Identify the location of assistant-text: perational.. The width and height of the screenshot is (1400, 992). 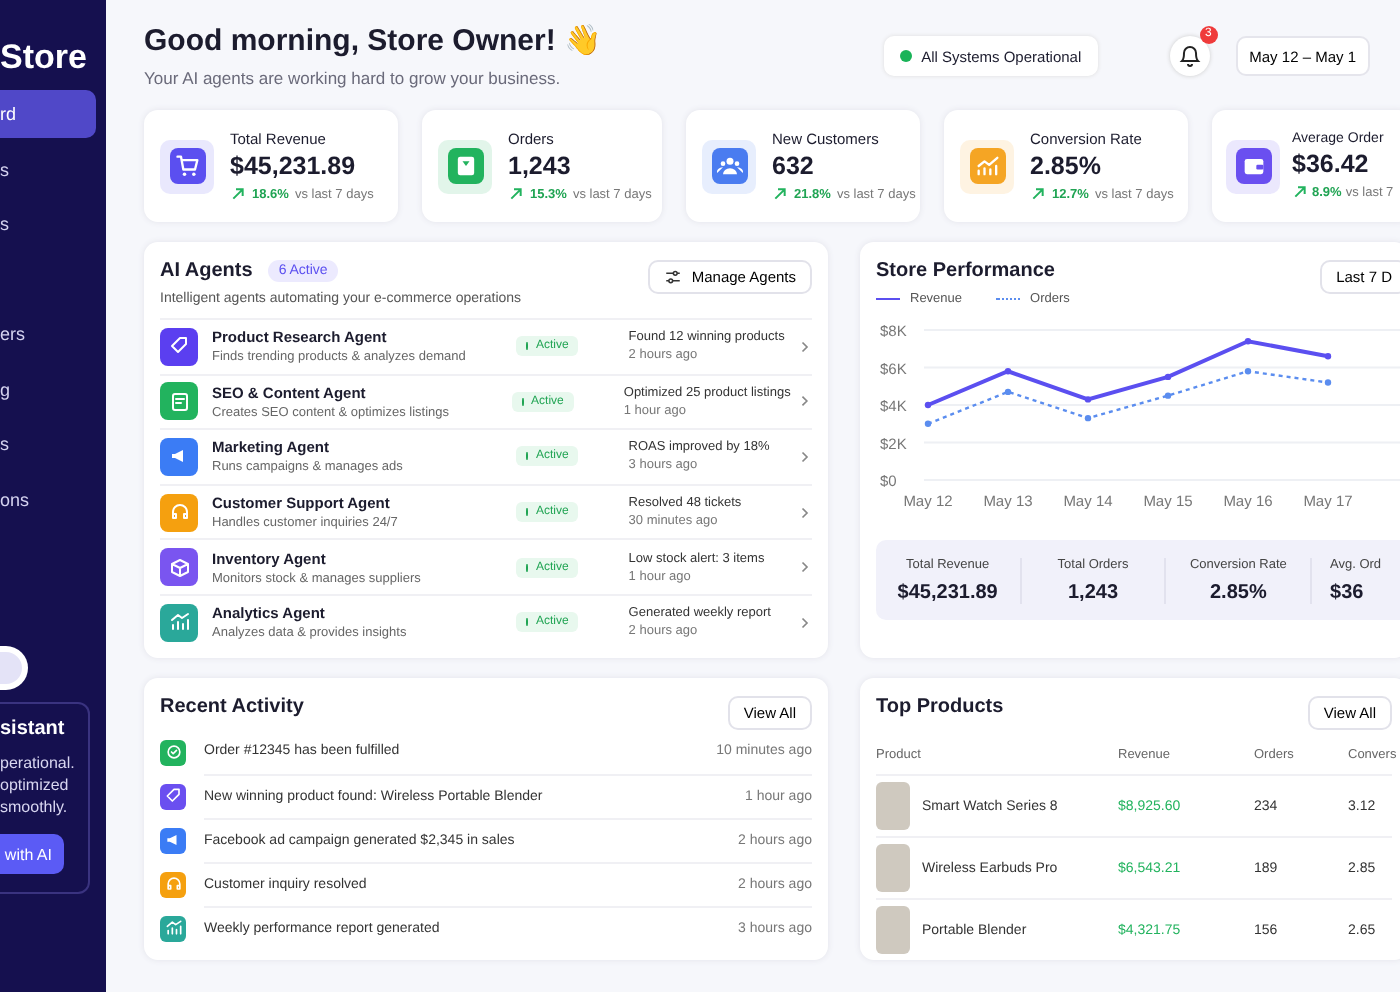
(37, 763).